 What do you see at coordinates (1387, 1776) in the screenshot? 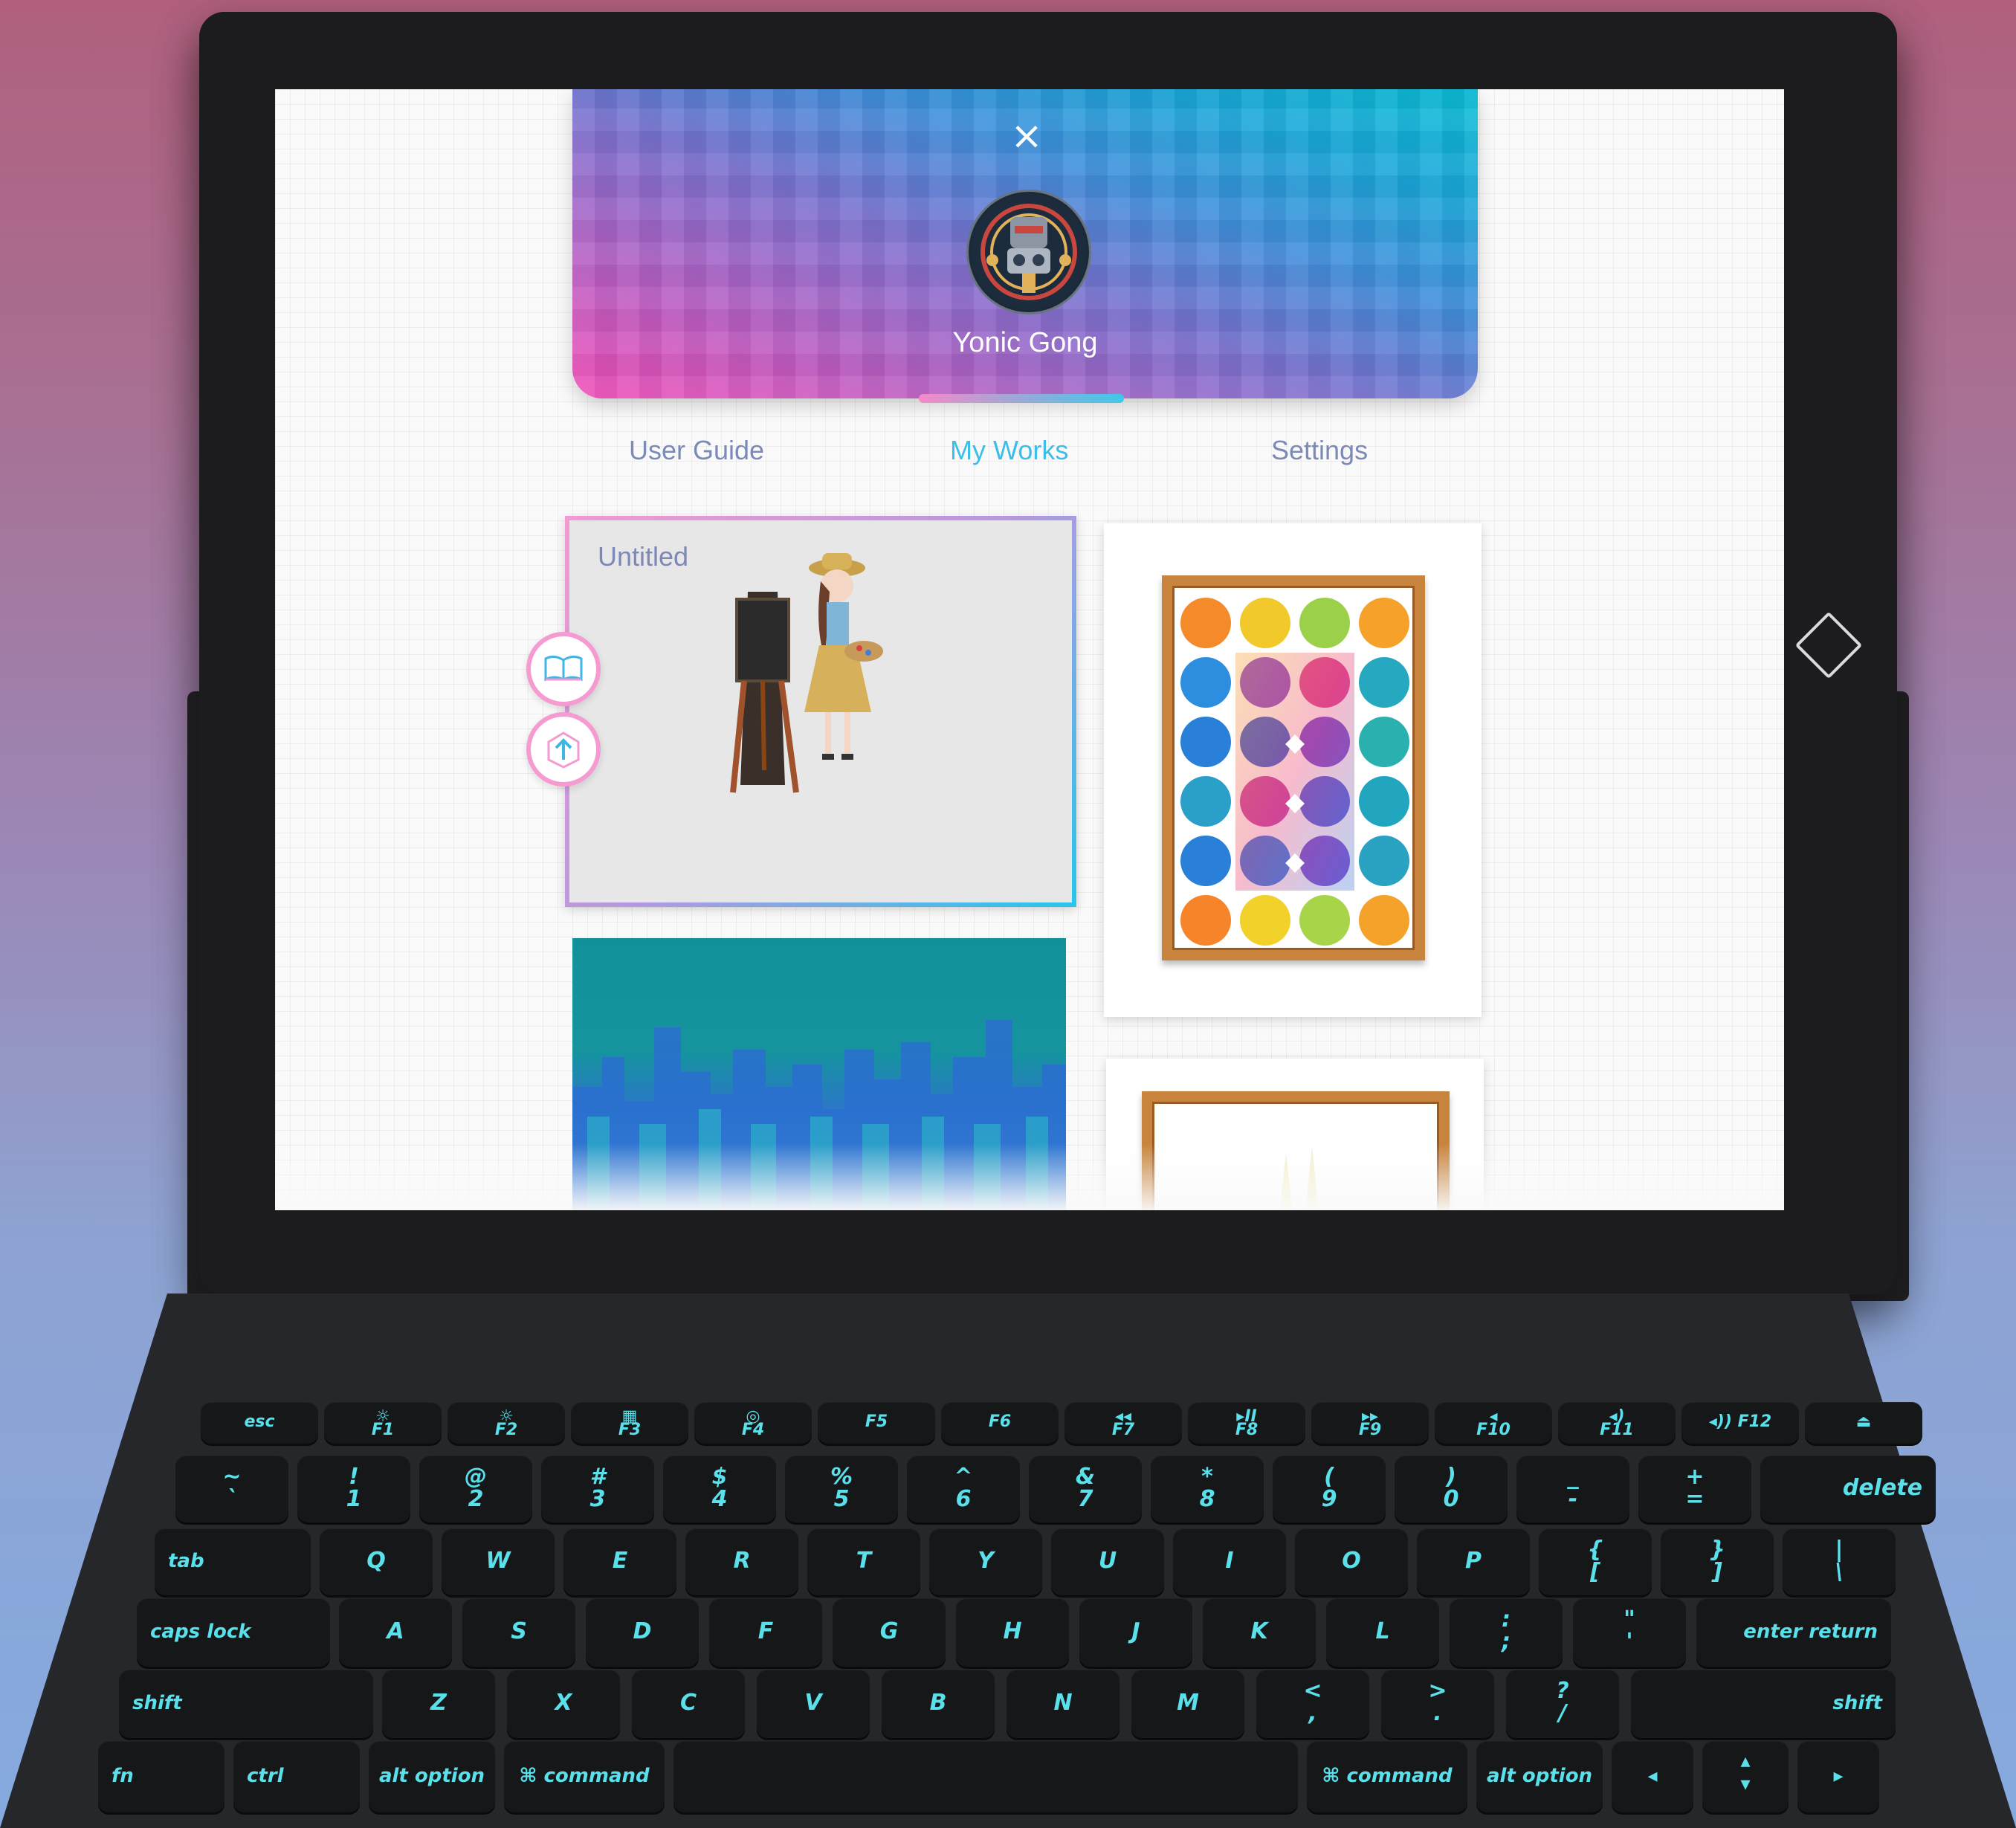
I see `key-bottom-5: ⌘ command` at bounding box center [1387, 1776].